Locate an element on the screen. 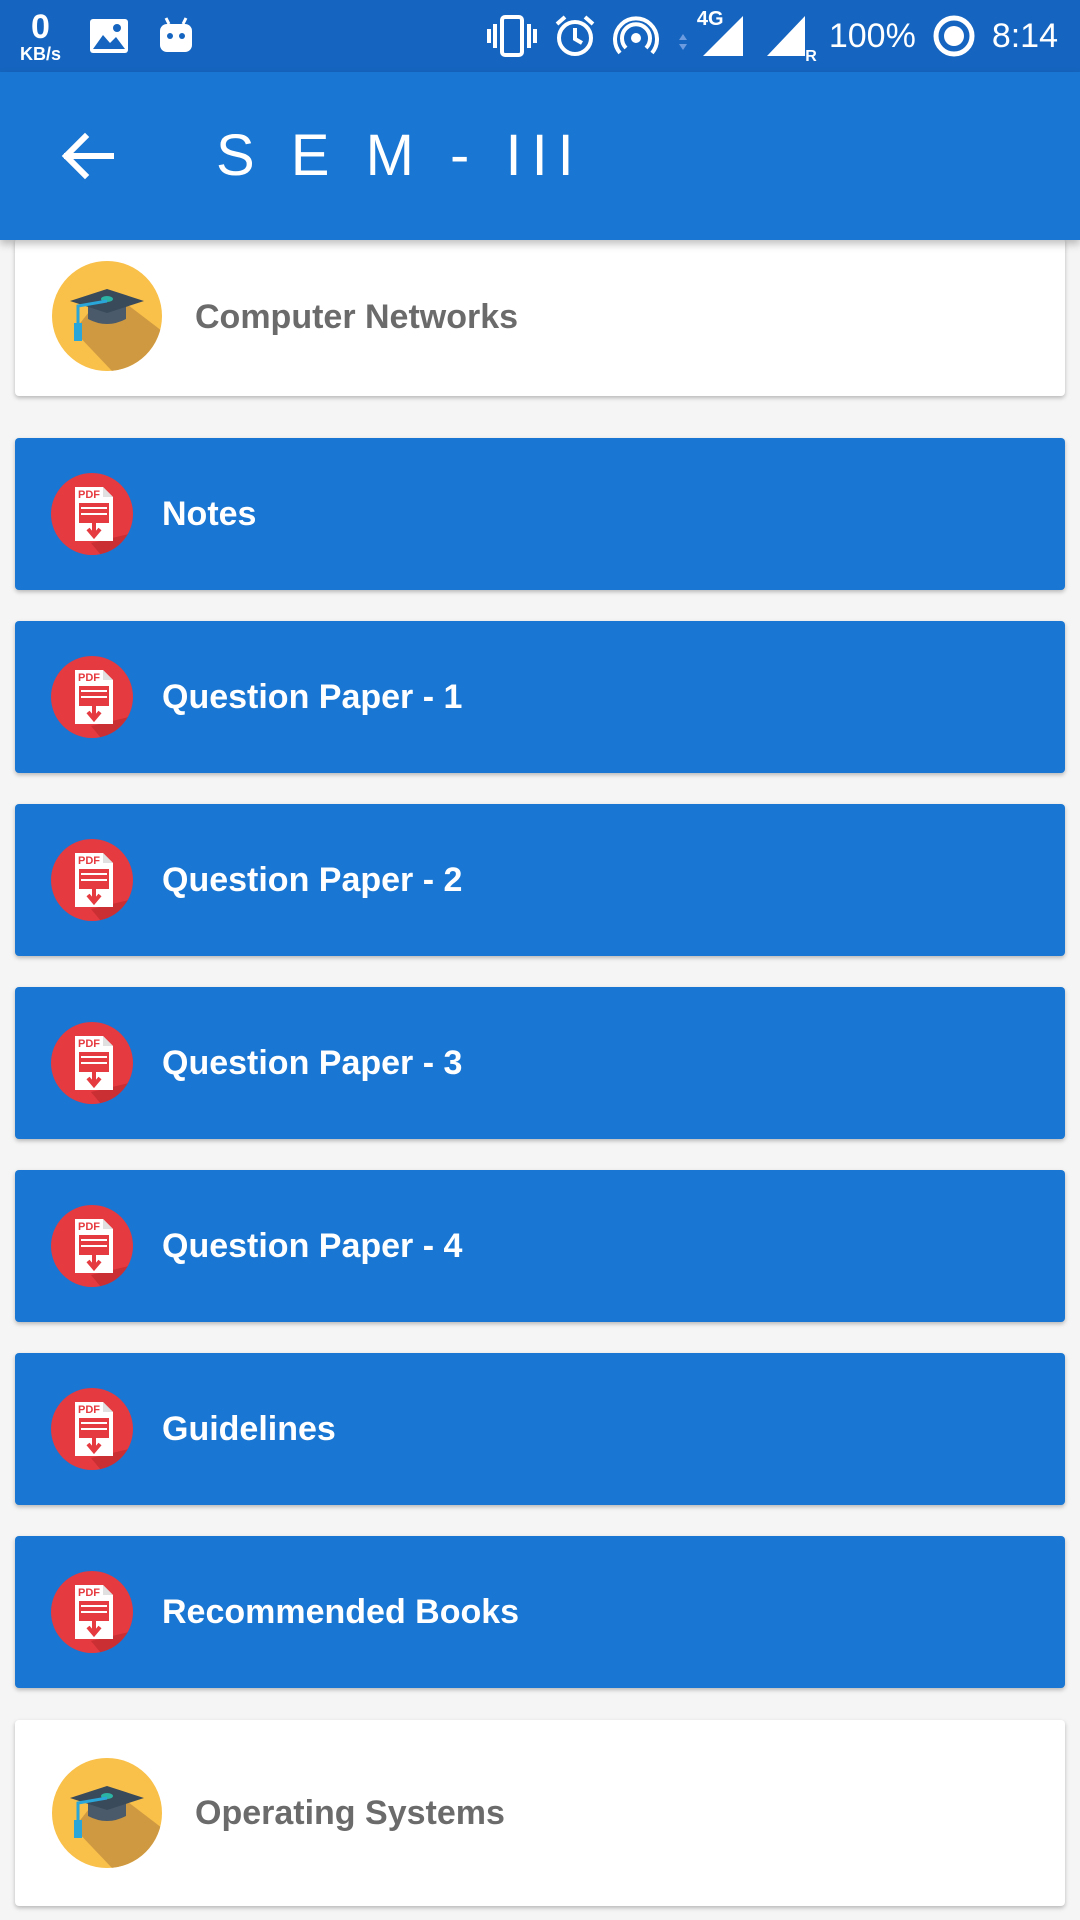  cellular-signal-roaming-icon: R is located at coordinates (791, 38).